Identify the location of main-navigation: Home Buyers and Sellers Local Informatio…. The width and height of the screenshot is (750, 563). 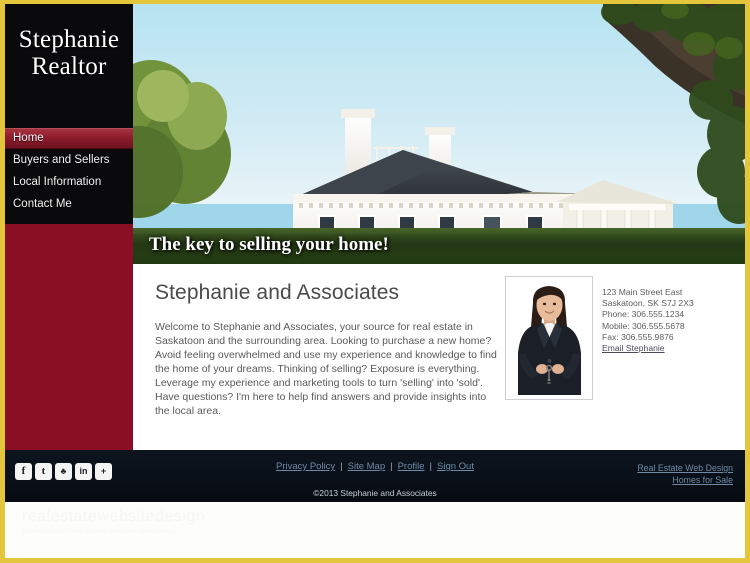
(69, 176).